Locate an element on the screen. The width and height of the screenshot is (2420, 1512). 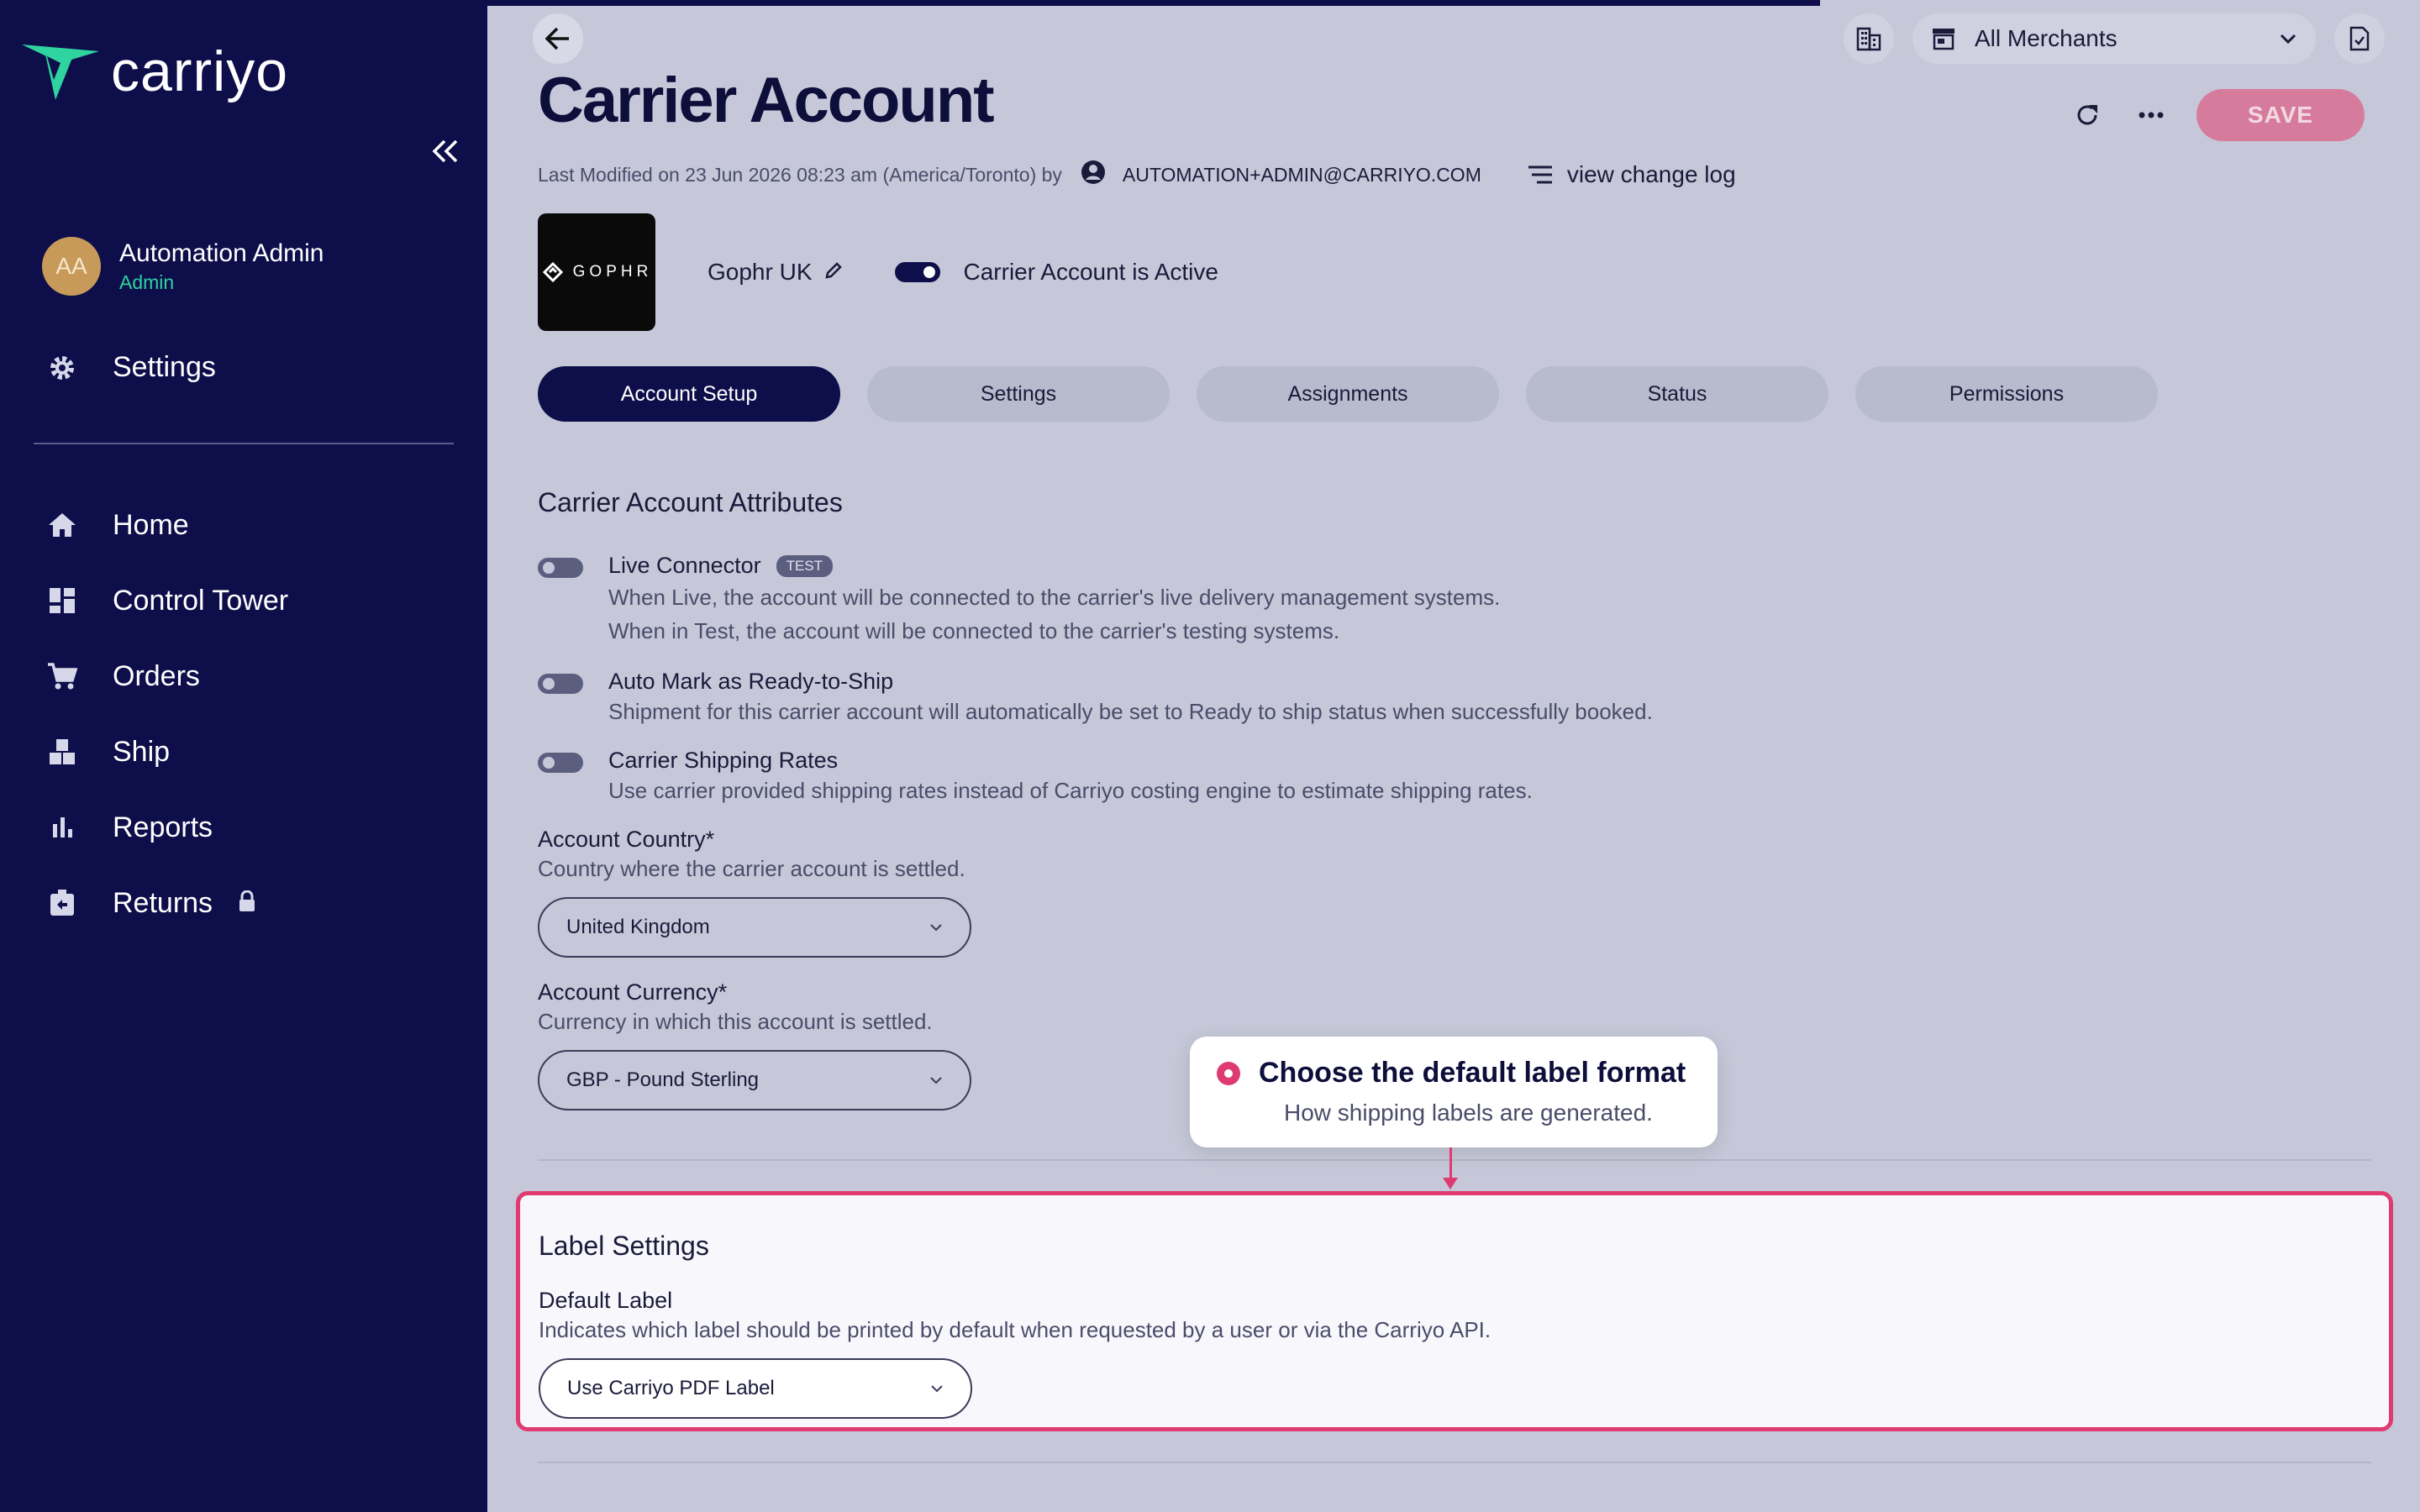
organization-button is located at coordinates (1869, 38).